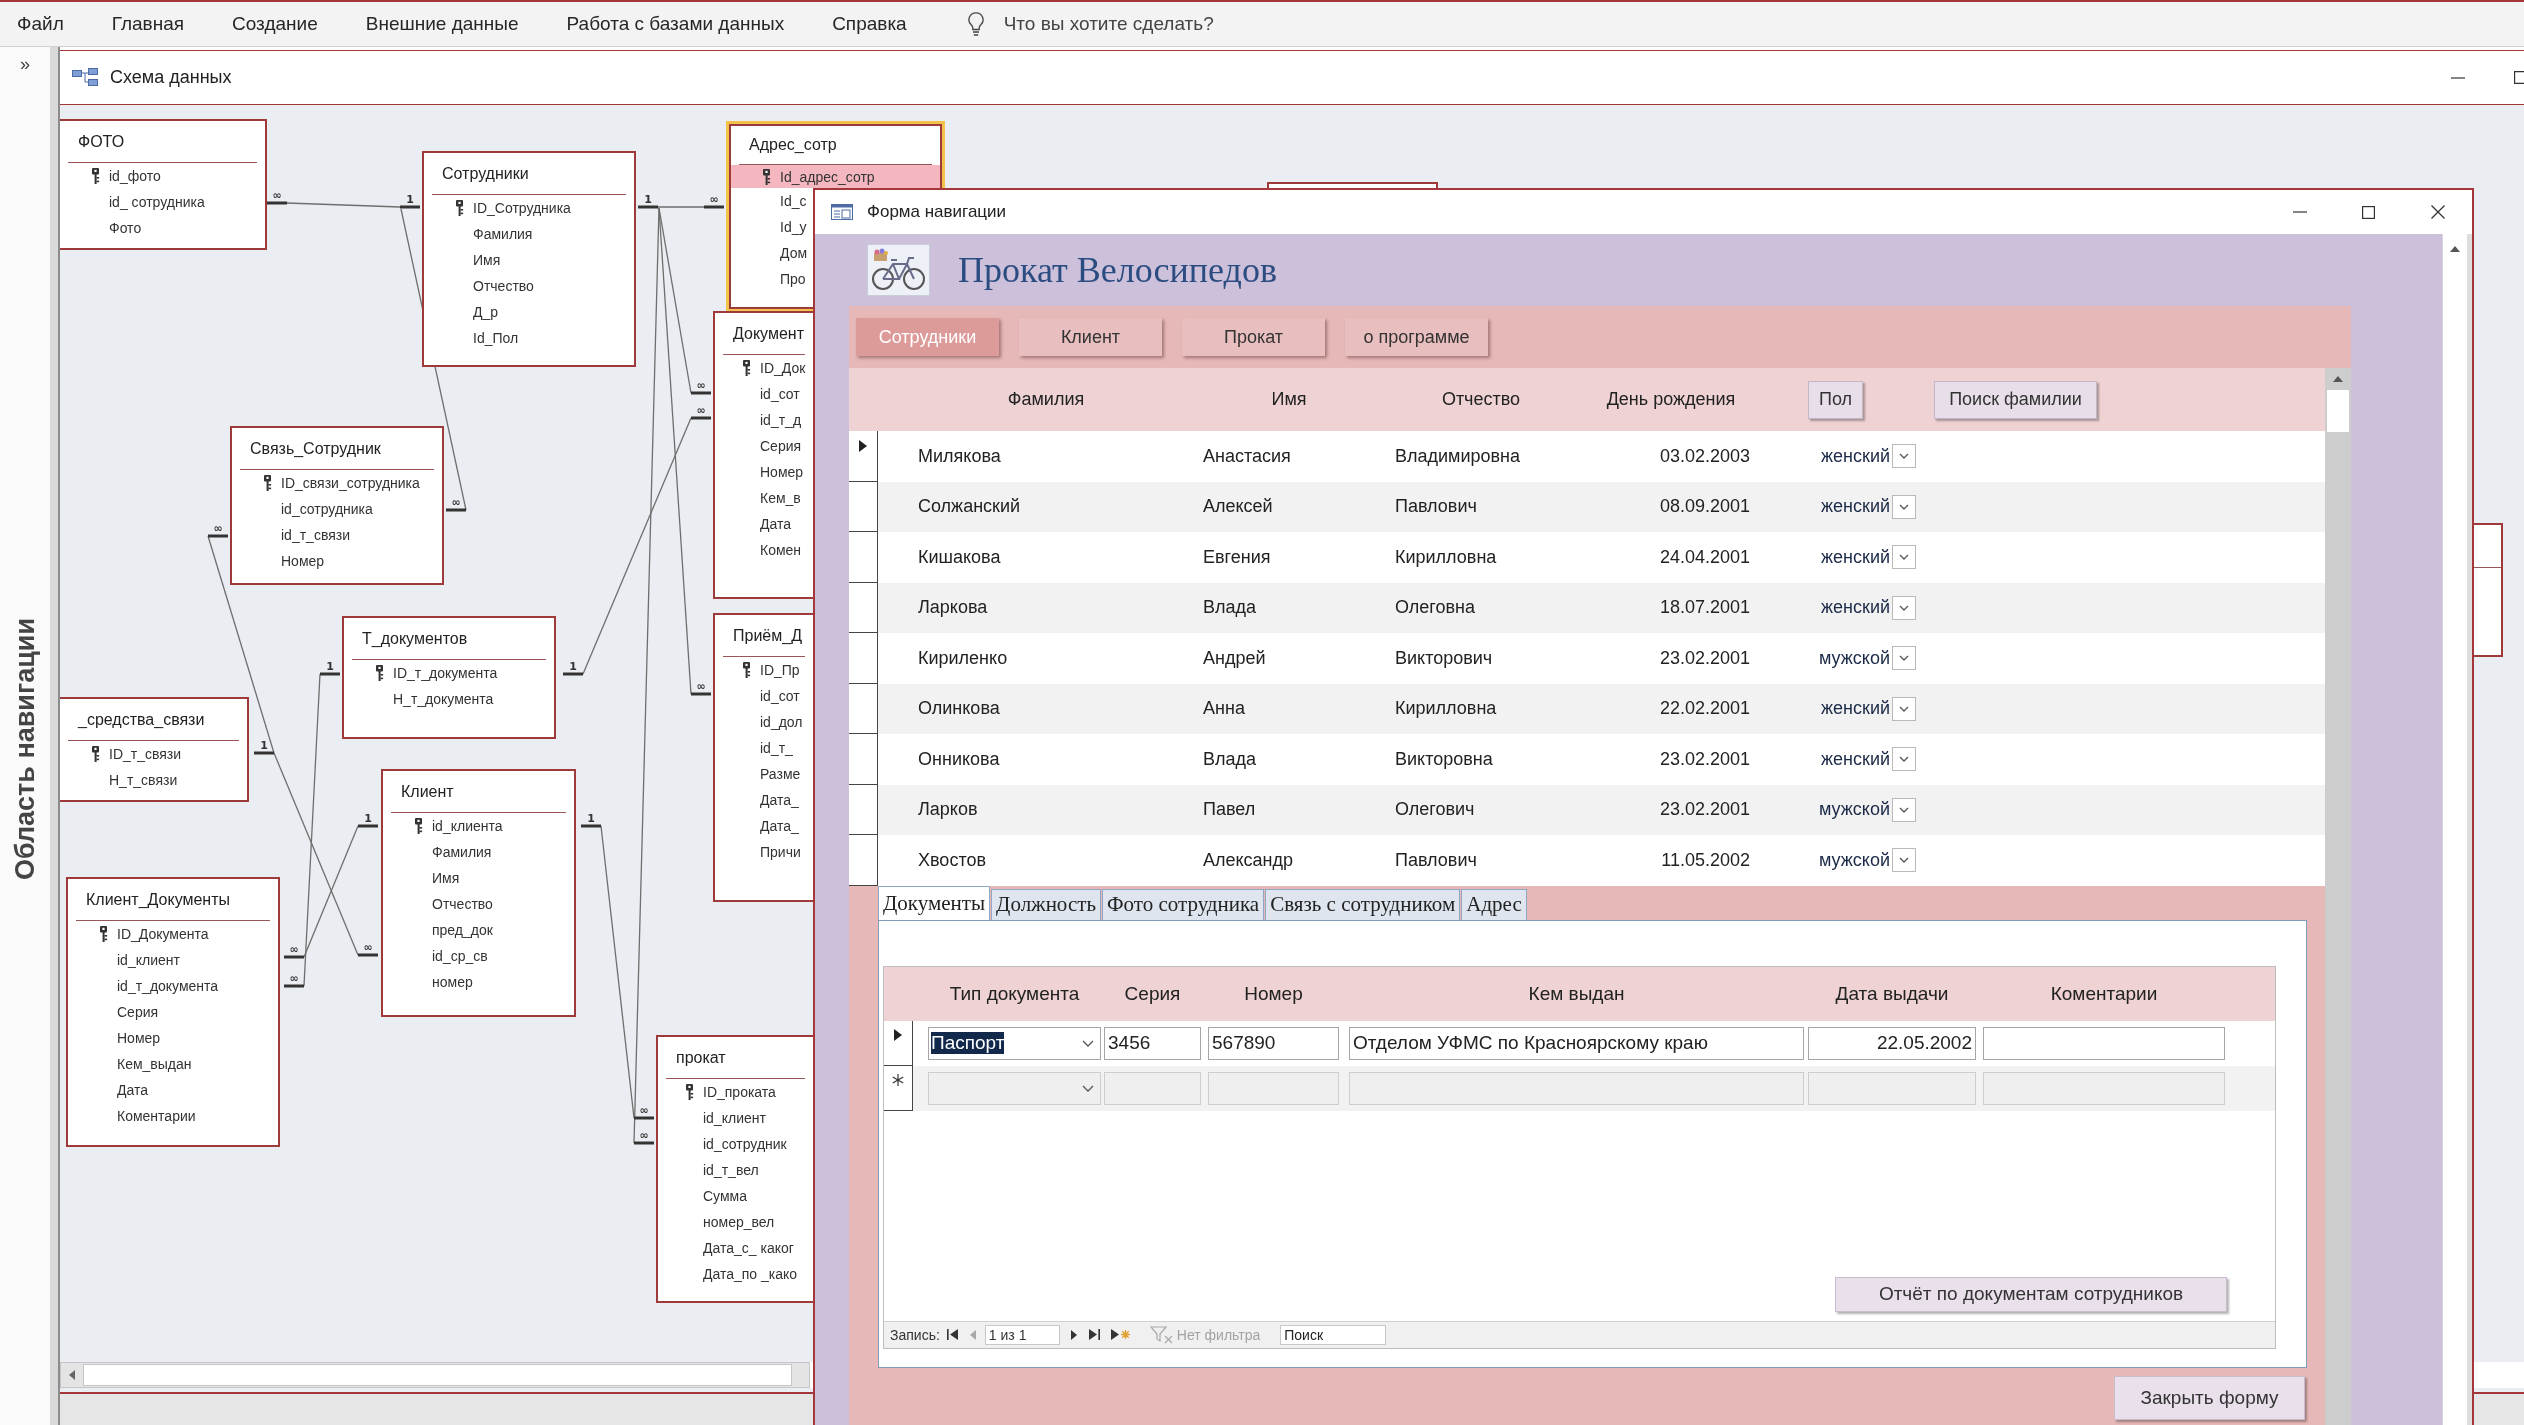 The image size is (2524, 1425). What do you see at coordinates (675, 24) in the screenshot?
I see `menu-item: Работа с базами данных` at bounding box center [675, 24].